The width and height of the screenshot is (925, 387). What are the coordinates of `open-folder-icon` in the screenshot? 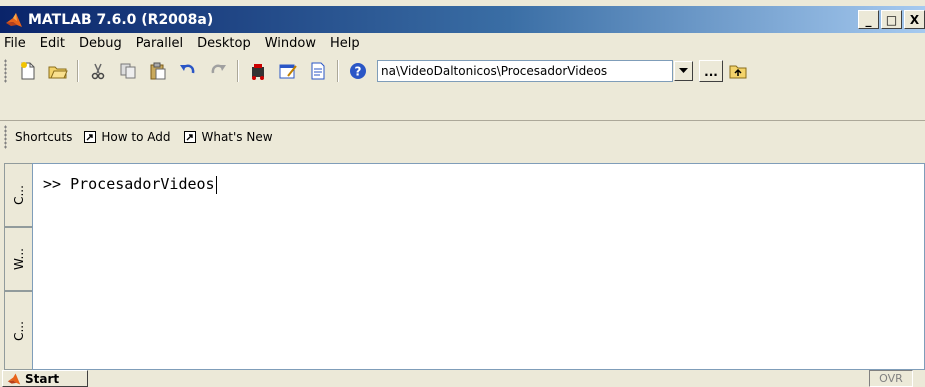 It's located at (58, 72).